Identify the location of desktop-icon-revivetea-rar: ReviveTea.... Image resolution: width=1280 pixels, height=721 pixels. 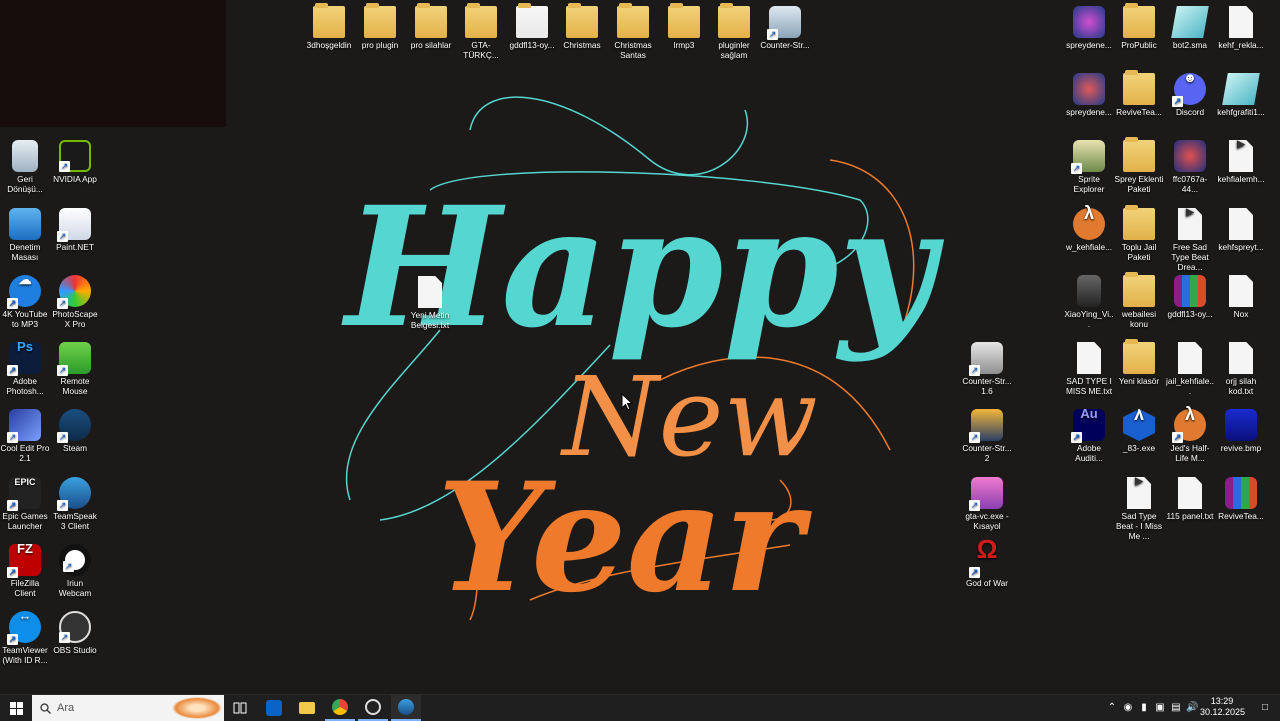
(1241, 499).